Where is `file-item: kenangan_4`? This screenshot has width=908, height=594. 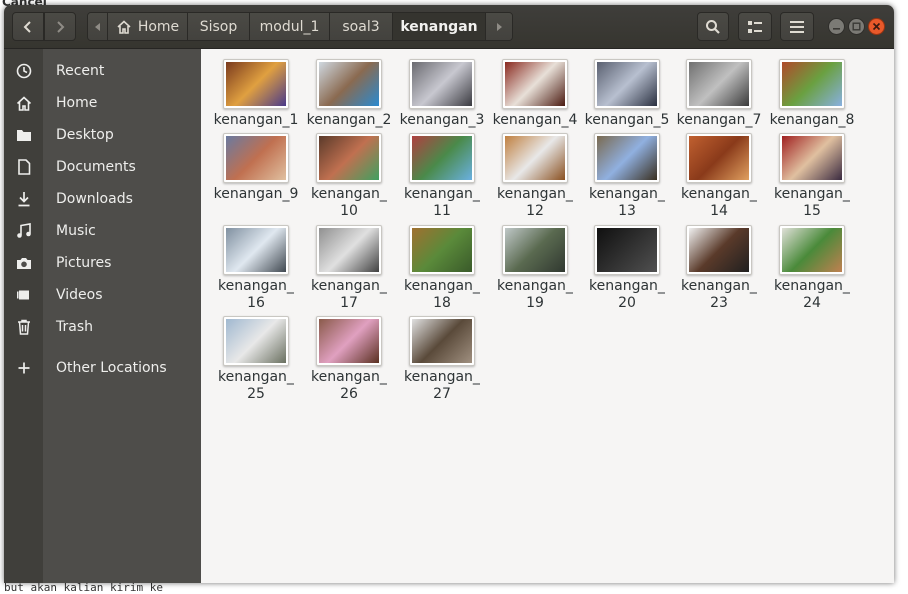
file-item: kenangan_4 is located at coordinates (535, 94).